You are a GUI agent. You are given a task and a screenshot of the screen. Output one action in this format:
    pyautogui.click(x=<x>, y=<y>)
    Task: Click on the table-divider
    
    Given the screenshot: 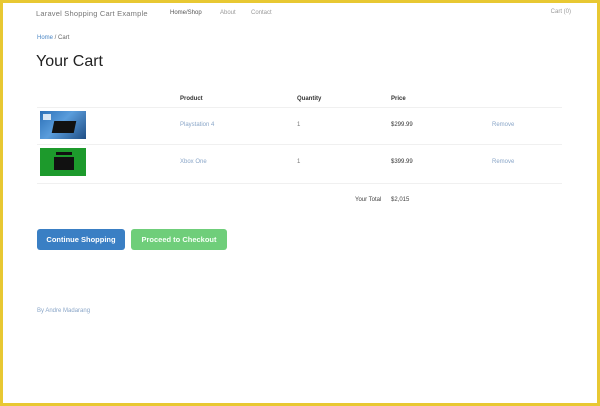 What is the action you would take?
    pyautogui.click(x=299, y=183)
    